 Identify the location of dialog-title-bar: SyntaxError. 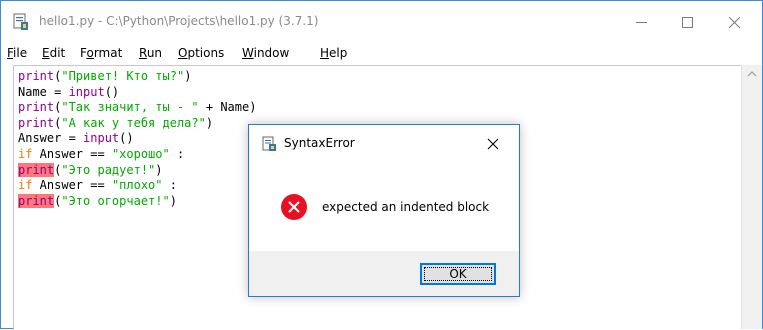
(384, 143).